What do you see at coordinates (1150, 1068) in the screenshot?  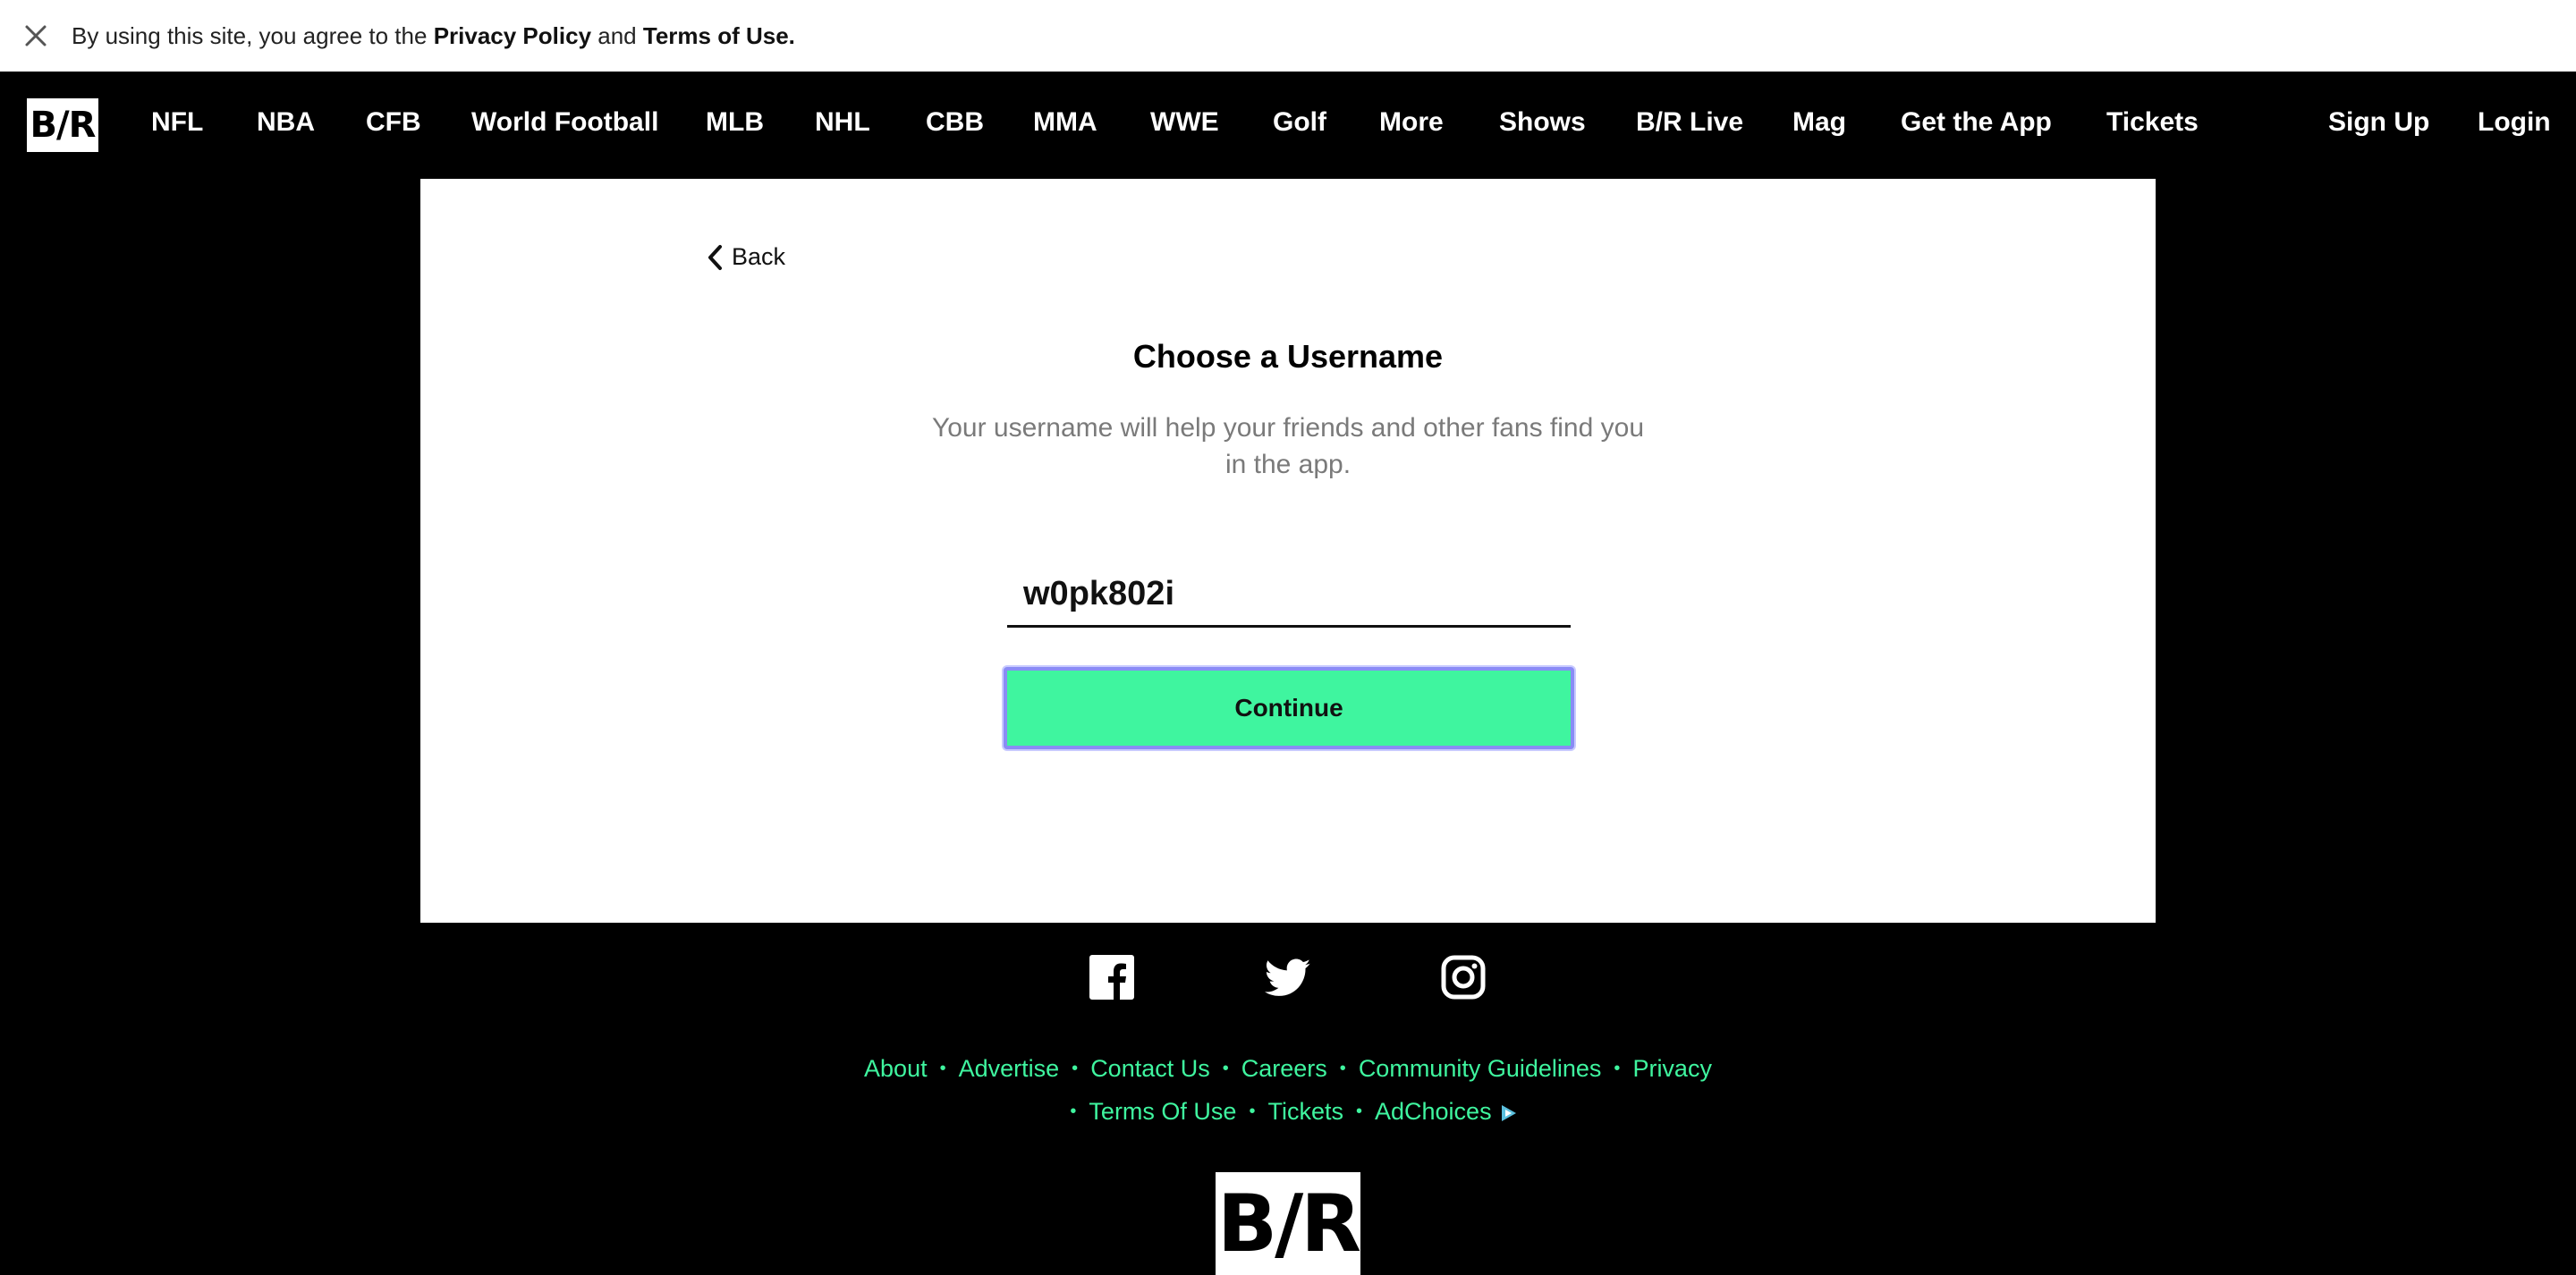 I see `footer-link-contact-us: Contact Us` at bounding box center [1150, 1068].